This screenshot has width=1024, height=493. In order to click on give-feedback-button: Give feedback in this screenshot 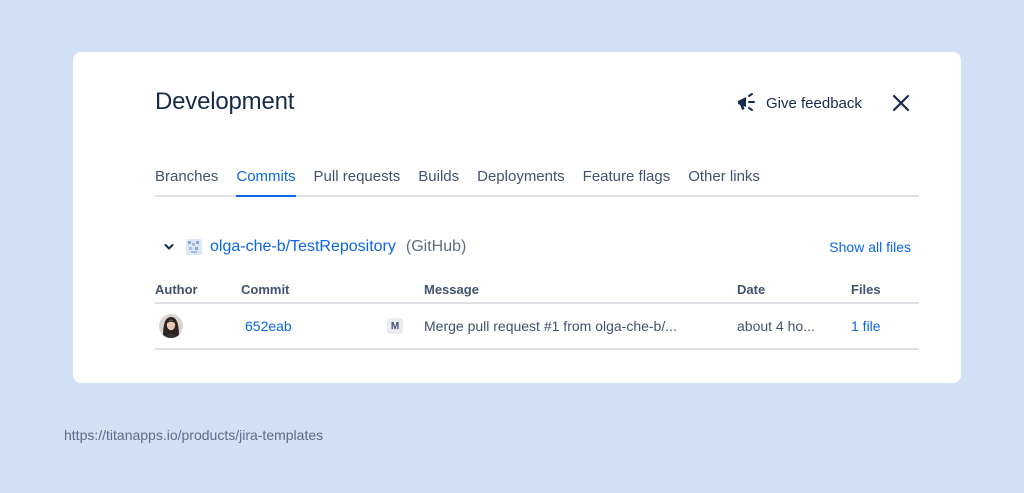, I will do `click(799, 103)`.